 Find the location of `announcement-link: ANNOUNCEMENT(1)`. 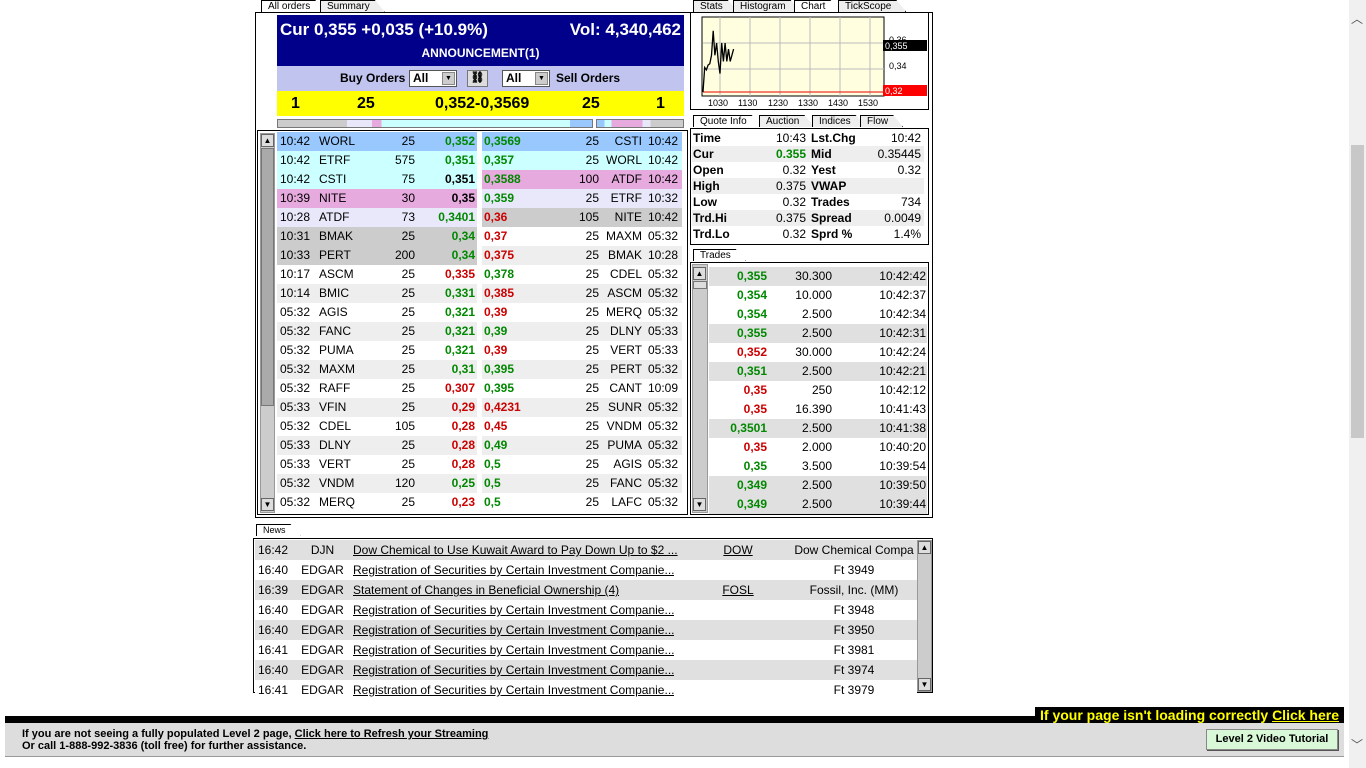

announcement-link: ANNOUNCEMENT(1) is located at coordinates (480, 53).